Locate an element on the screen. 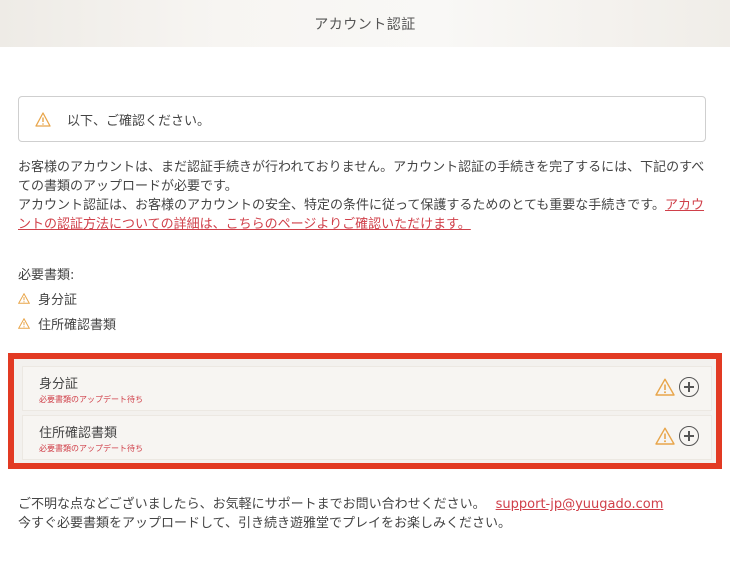  page-title: アカウント認証 is located at coordinates (365, 24).